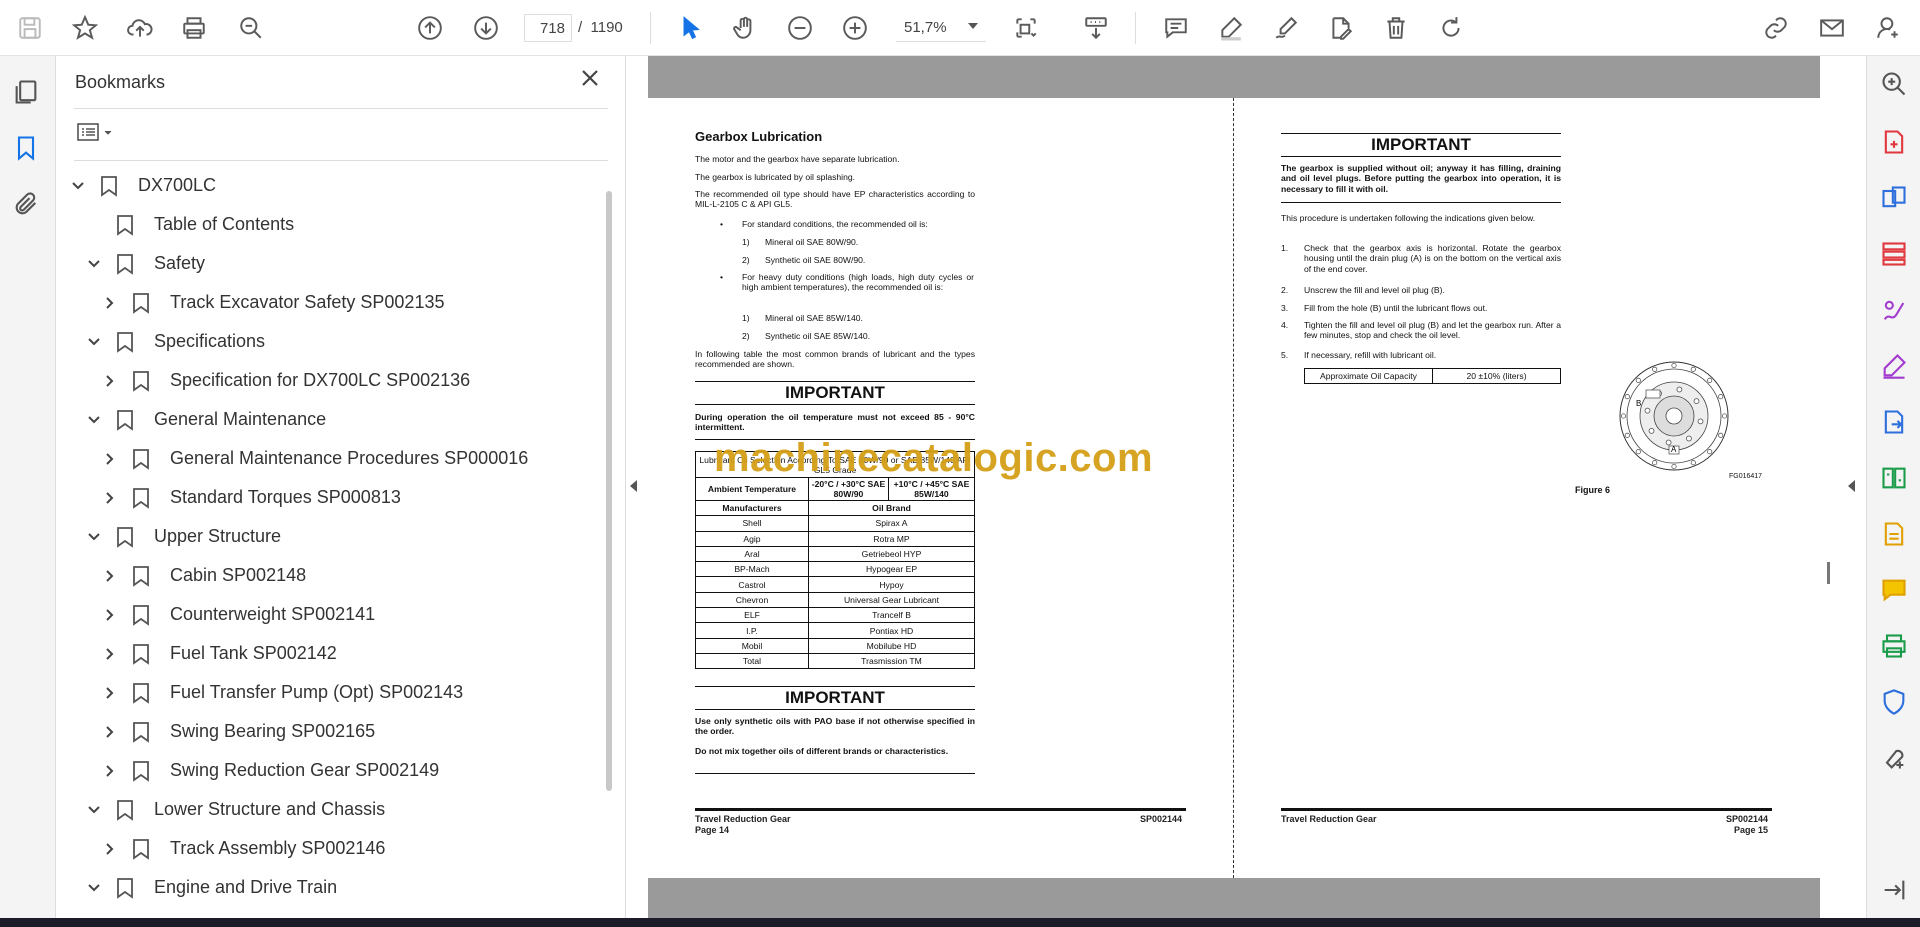 This screenshot has width=1920, height=927. I want to click on page-fit-icon, so click(1026, 28).